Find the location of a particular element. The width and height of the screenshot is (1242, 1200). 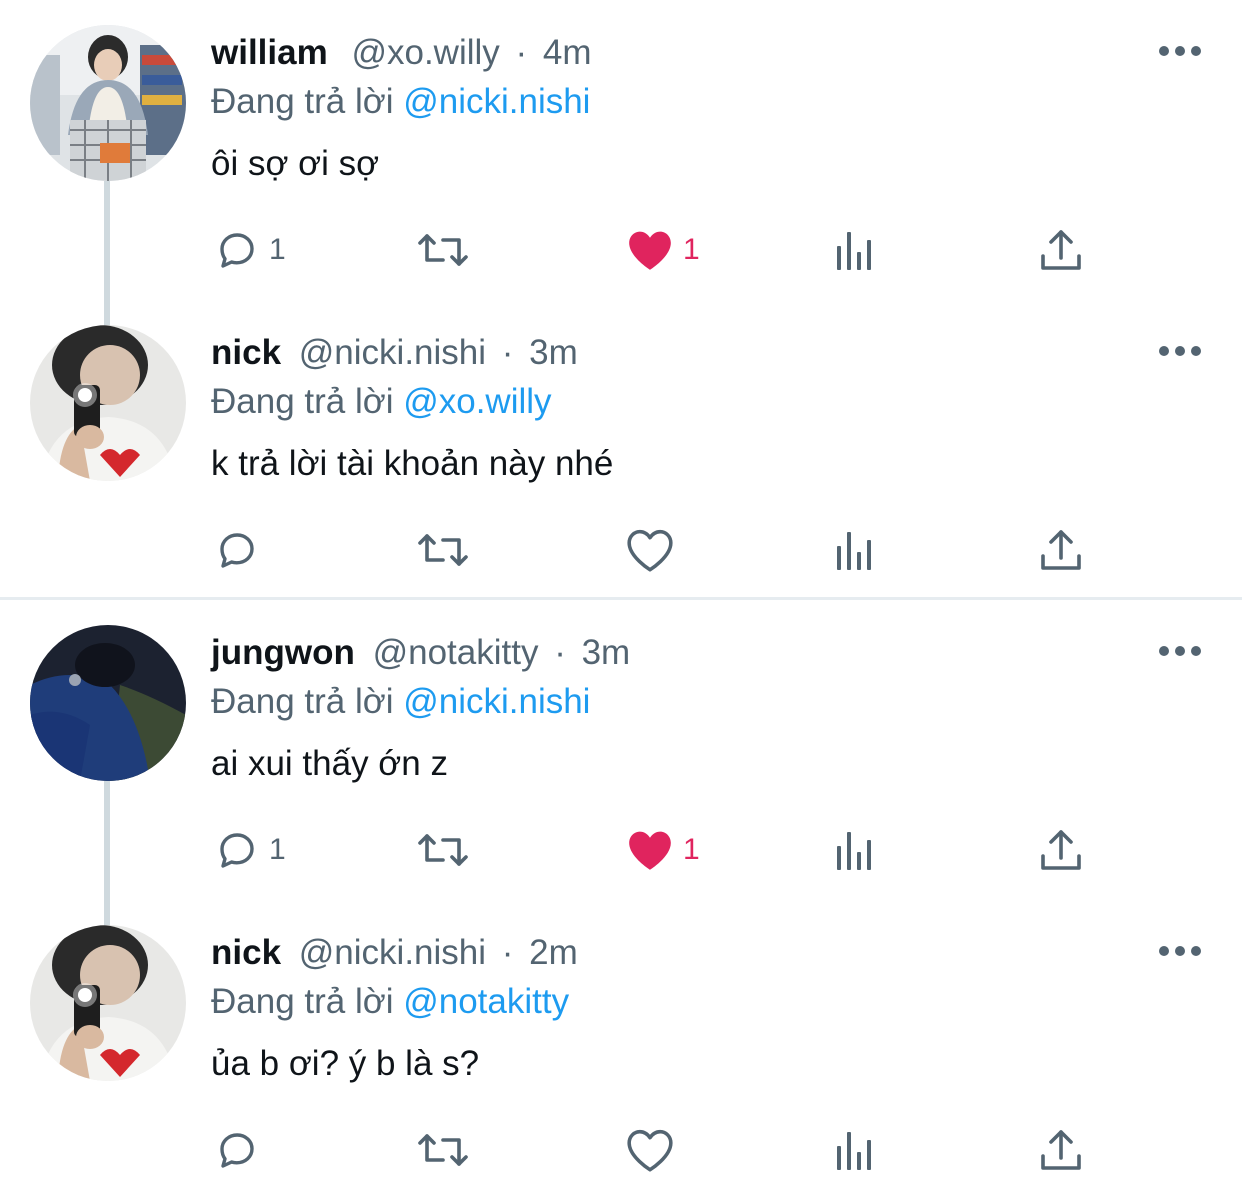

replying-to: Đang trả lời @notakitty is located at coordinates (390, 1002).